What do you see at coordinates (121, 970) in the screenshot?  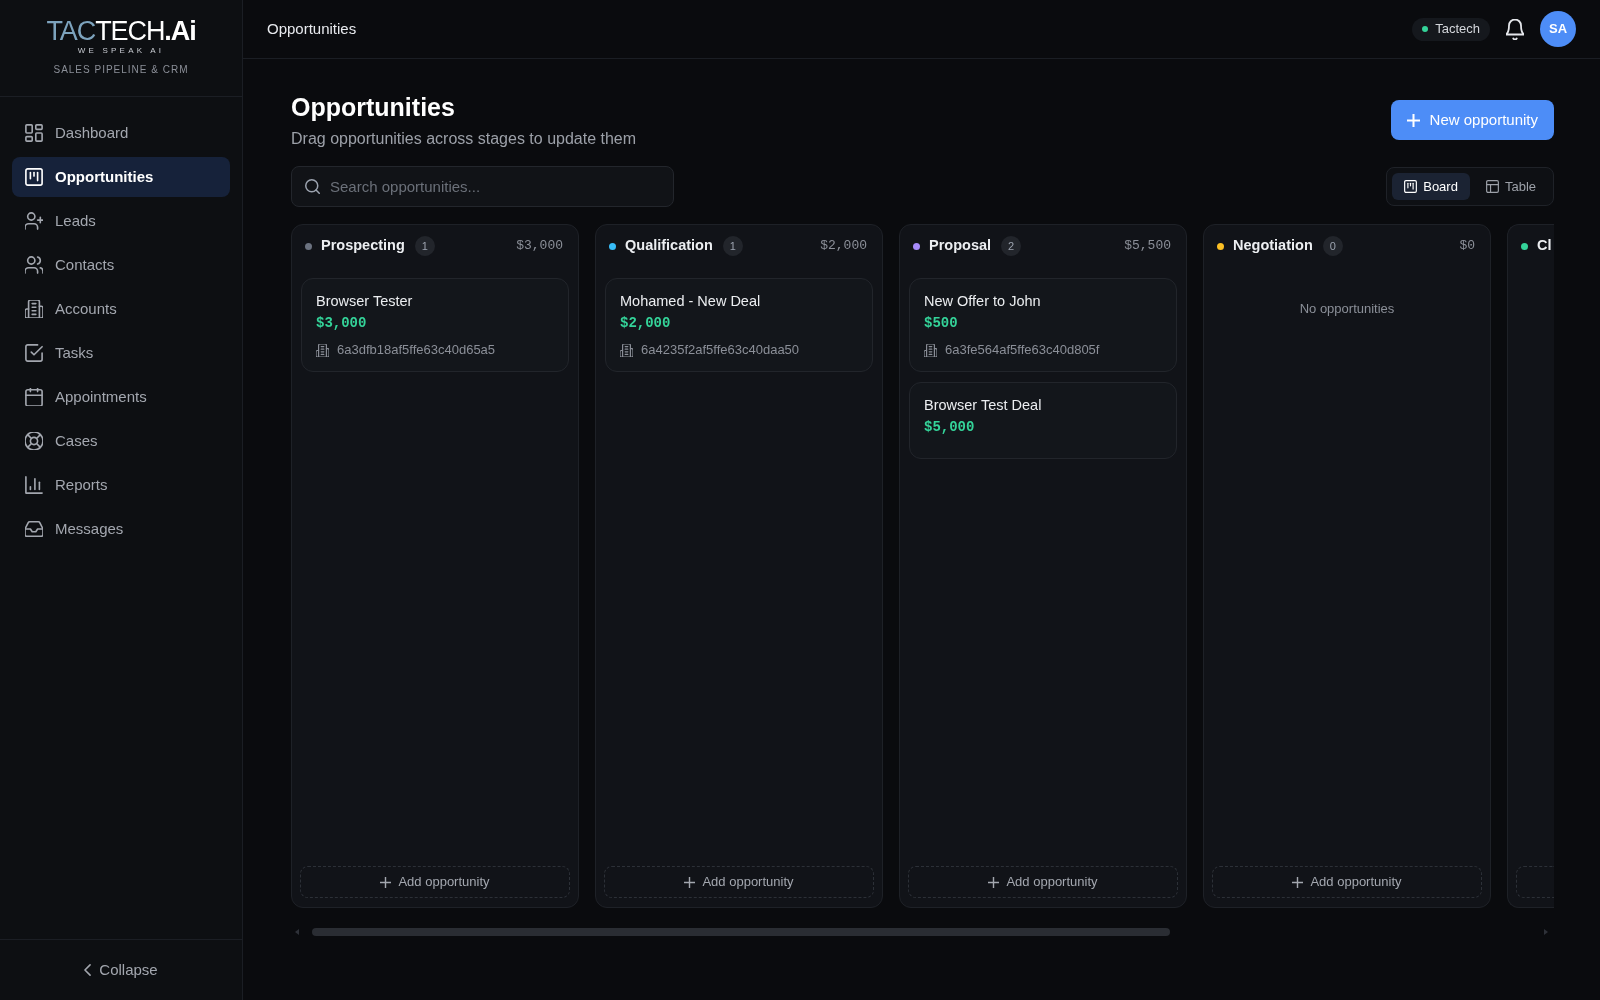 I see `collapse-button: Collapse` at bounding box center [121, 970].